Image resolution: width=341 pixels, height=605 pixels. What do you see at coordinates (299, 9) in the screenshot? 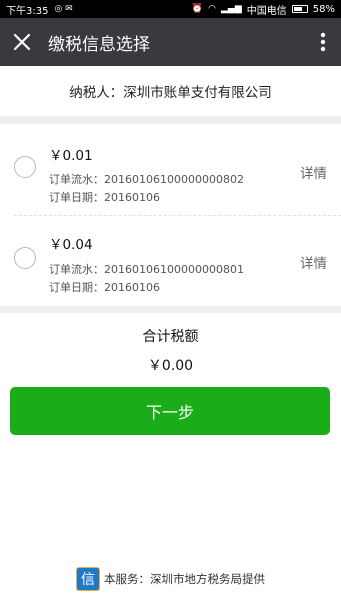
I see `battery-icon` at bounding box center [299, 9].